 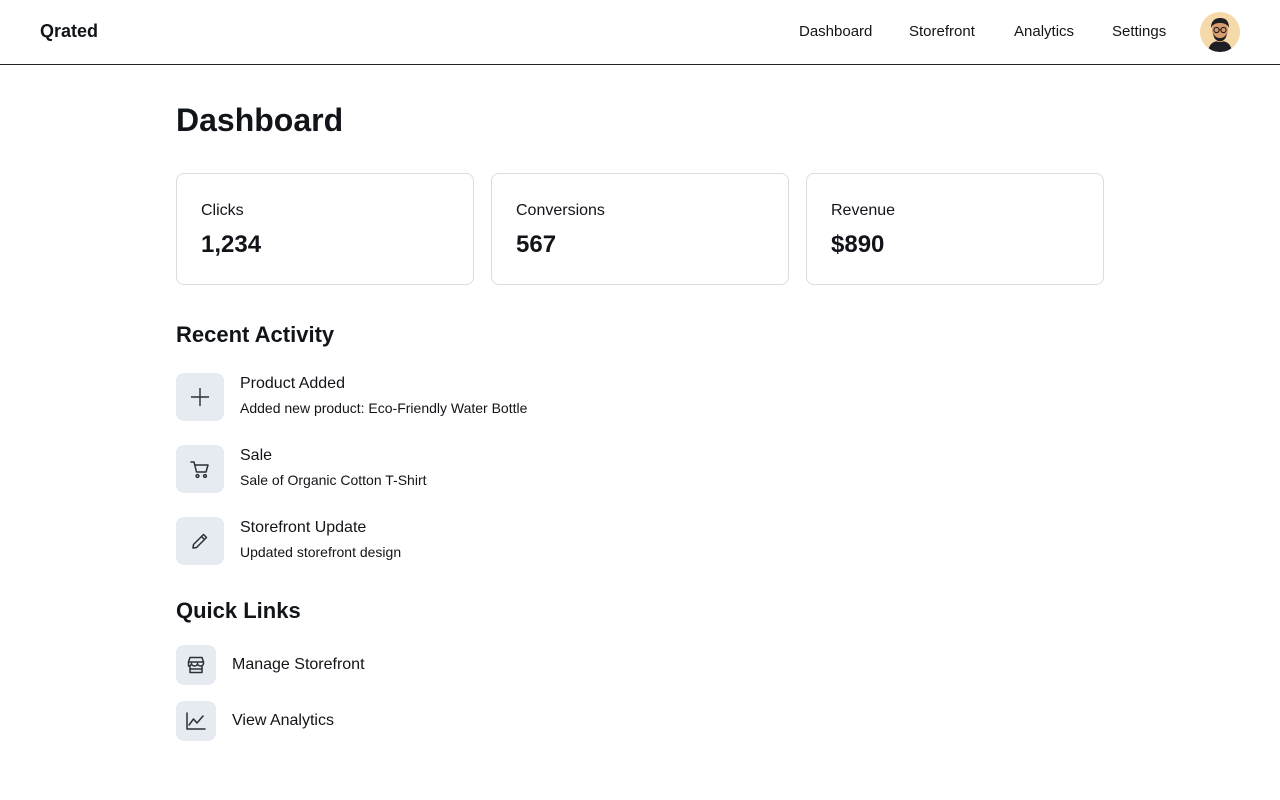 What do you see at coordinates (69, 31) in the screenshot?
I see `brand-logo: Qrated` at bounding box center [69, 31].